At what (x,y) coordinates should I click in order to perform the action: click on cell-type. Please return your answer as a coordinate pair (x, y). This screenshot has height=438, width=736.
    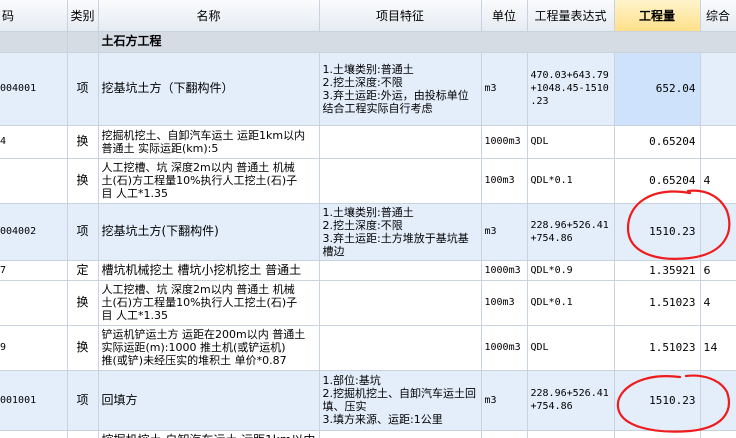
    Looking at the image, I should click on (83, 434).